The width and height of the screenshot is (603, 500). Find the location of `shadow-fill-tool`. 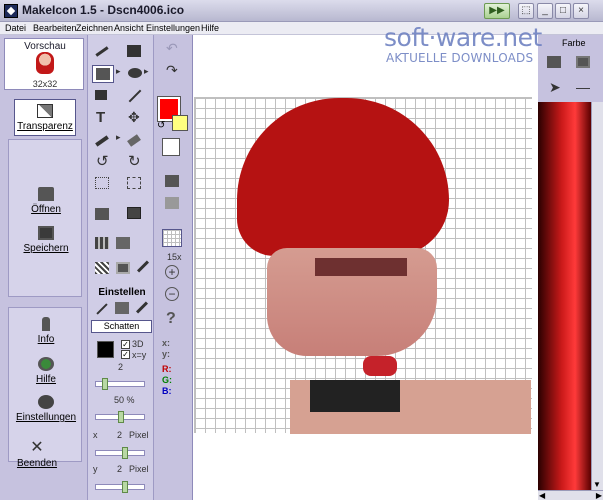

shadow-fill-tool is located at coordinates (123, 309).